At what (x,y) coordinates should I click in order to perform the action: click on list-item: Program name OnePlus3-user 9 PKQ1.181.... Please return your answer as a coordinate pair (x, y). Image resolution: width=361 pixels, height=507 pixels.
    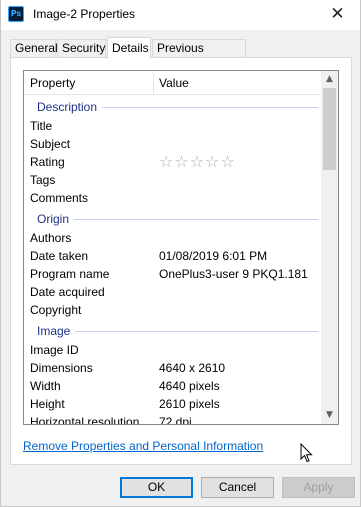
    Looking at the image, I should click on (173, 274).